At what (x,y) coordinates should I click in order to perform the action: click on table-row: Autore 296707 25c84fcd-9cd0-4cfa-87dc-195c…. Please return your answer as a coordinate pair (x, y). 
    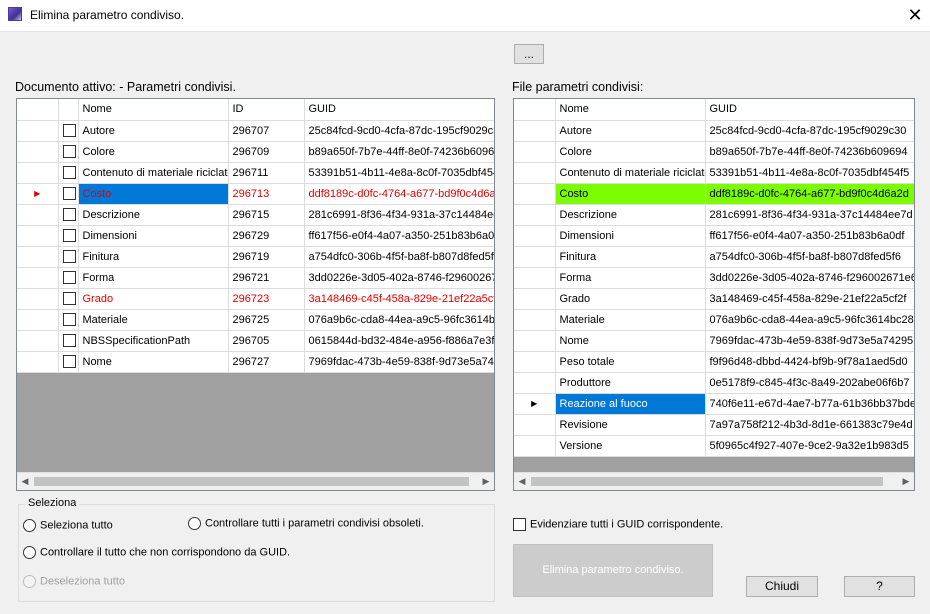
    Looking at the image, I should click on (255, 131).